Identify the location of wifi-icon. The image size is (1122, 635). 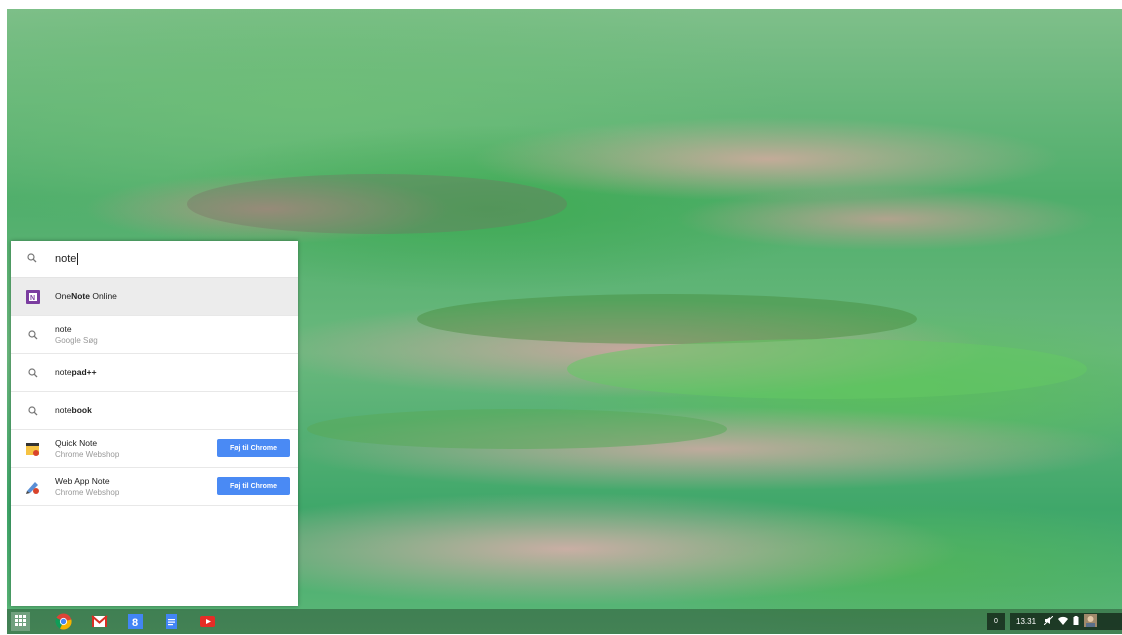
(1063, 621).